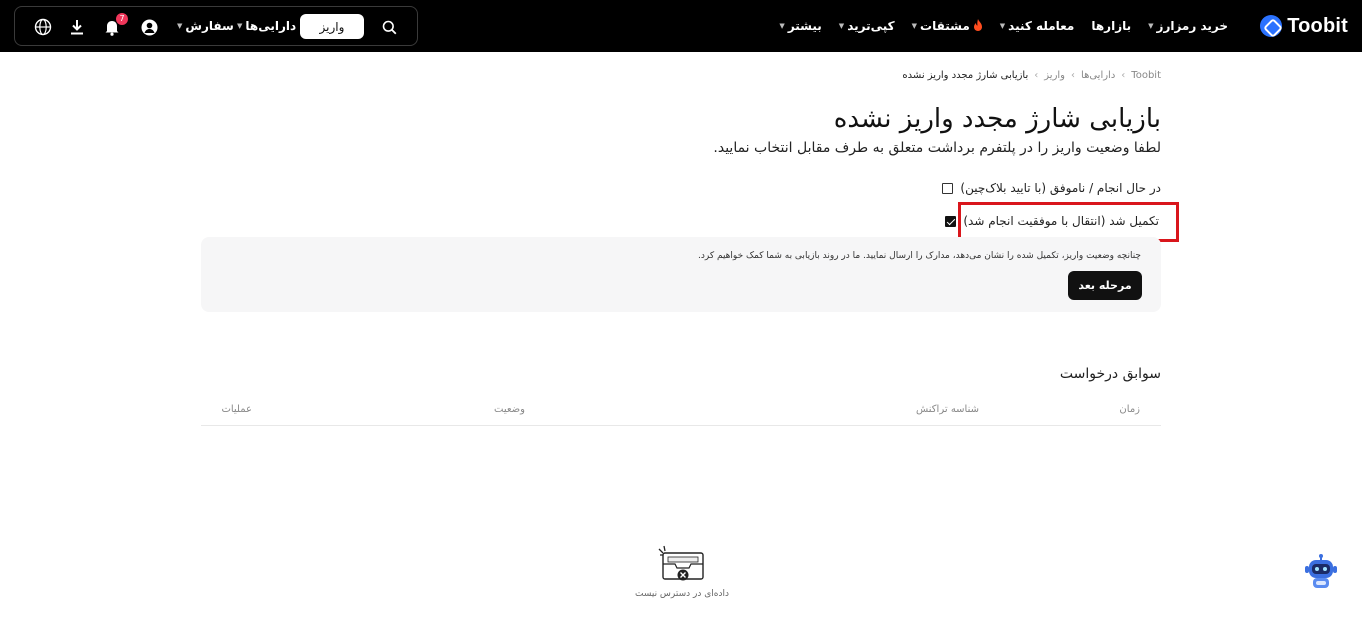  I want to click on nav-copy-trade: کپی‌ترید ▼, so click(867, 26).